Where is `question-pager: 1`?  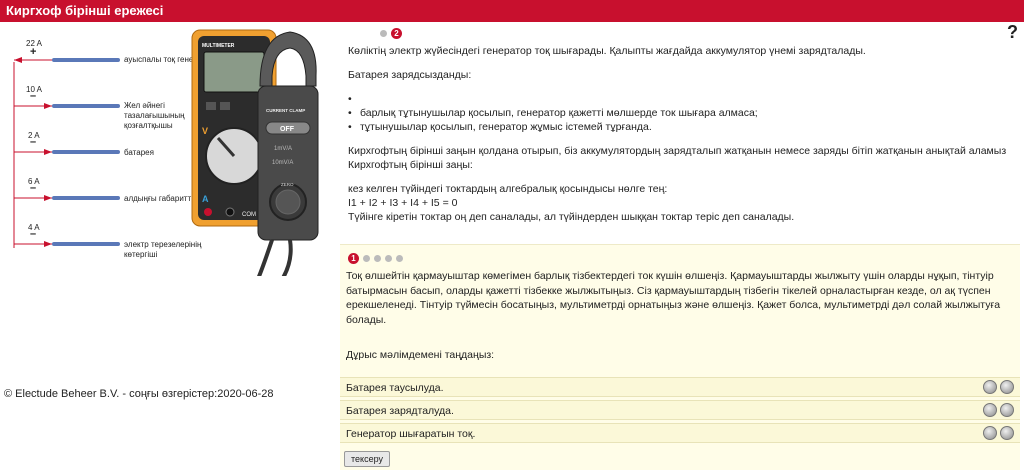
question-pager: 1 is located at coordinates (375, 258).